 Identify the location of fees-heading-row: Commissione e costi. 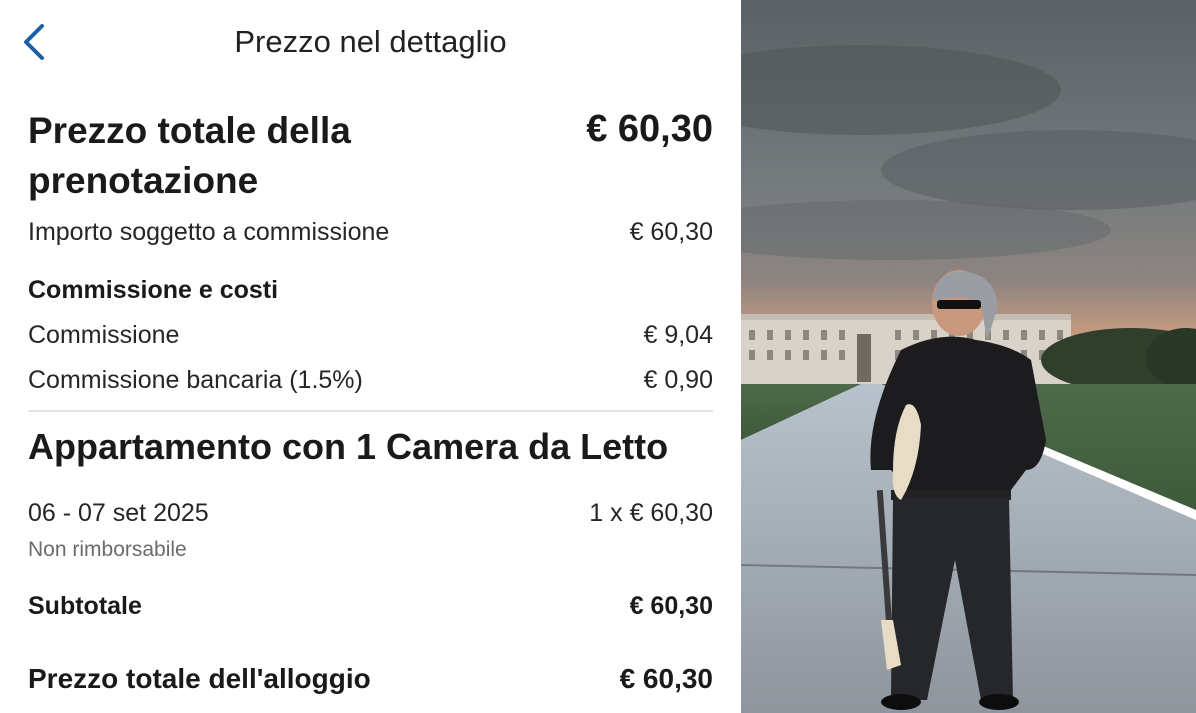
(370, 290).